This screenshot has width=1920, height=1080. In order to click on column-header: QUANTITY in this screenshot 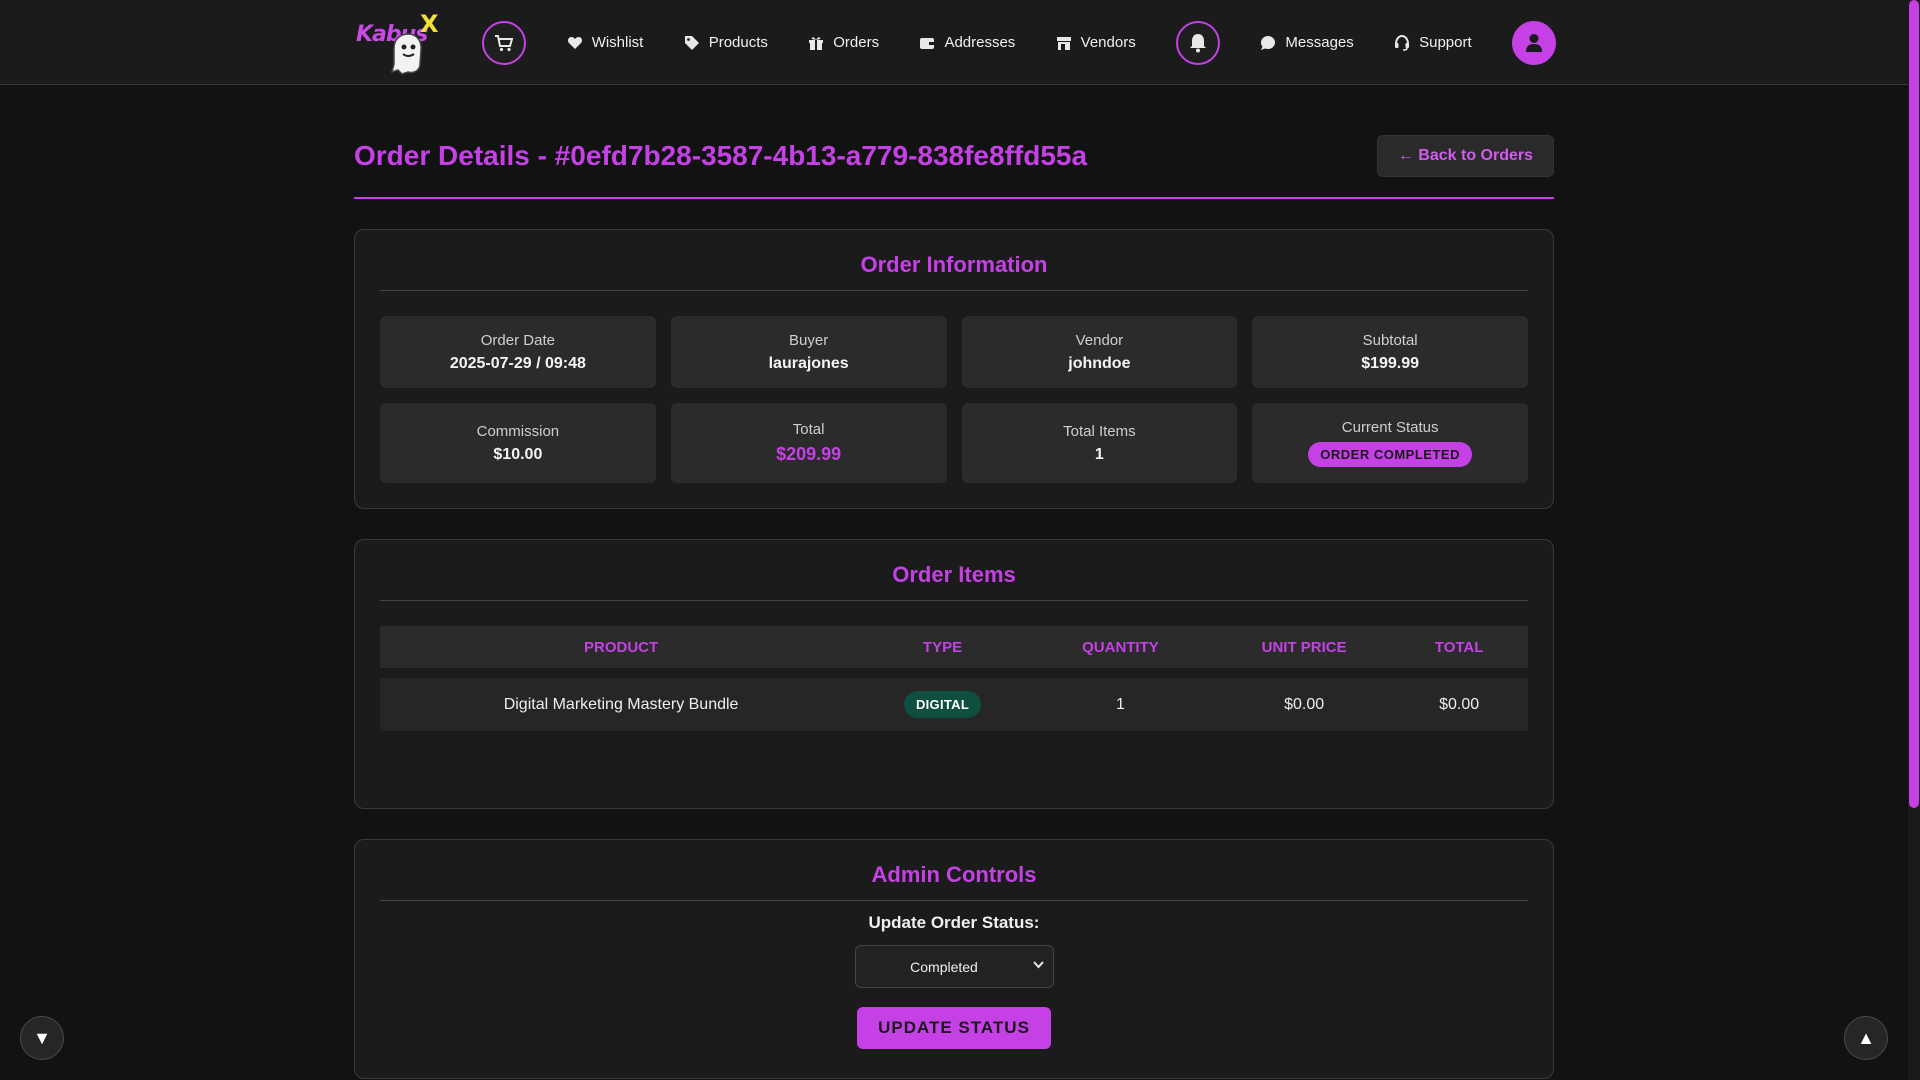, I will do `click(1120, 649)`.